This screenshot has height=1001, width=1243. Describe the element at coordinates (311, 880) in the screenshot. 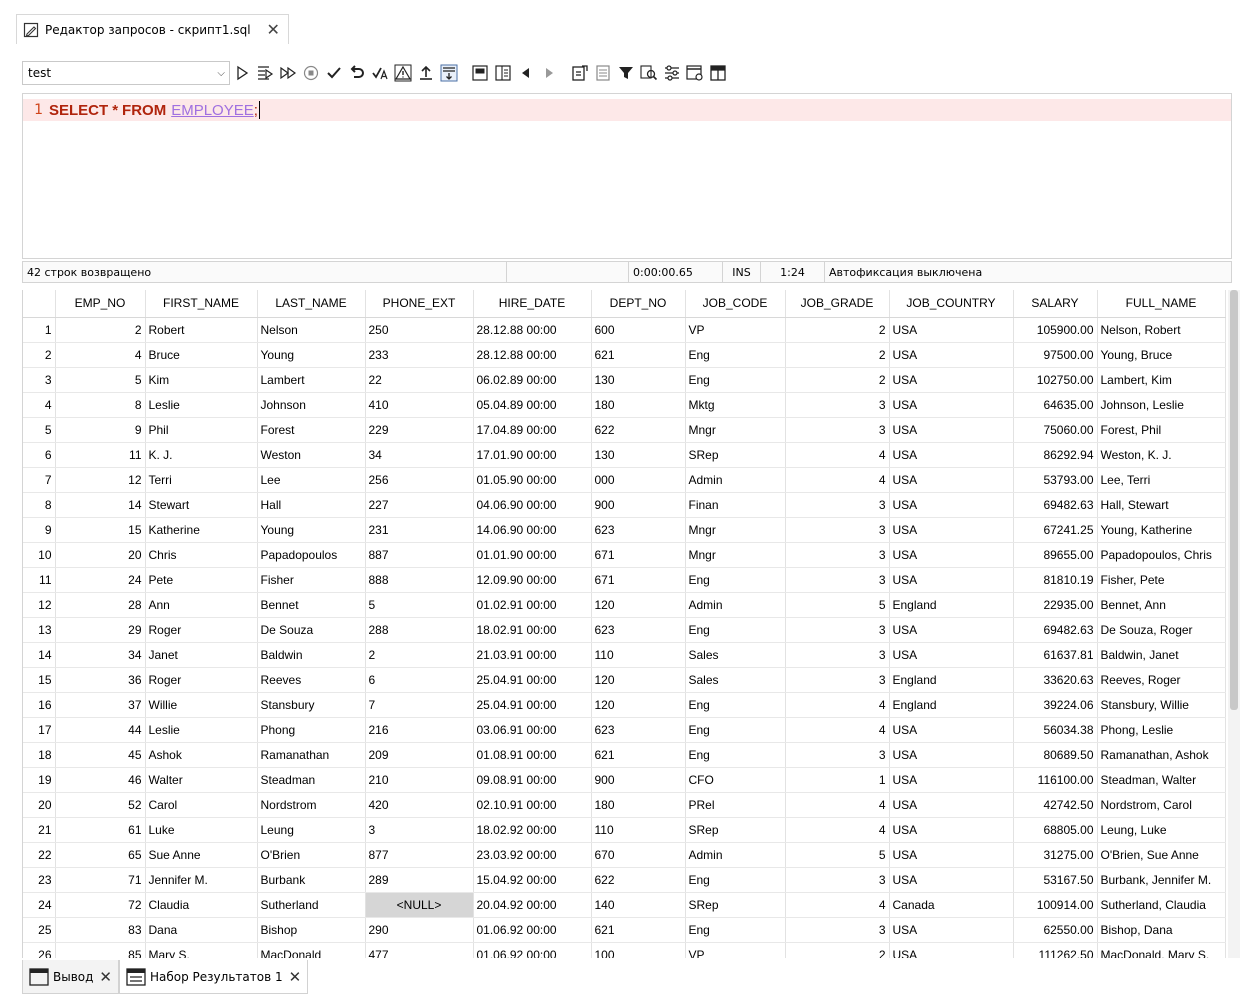

I see `grid-cell: Burbank` at that location.